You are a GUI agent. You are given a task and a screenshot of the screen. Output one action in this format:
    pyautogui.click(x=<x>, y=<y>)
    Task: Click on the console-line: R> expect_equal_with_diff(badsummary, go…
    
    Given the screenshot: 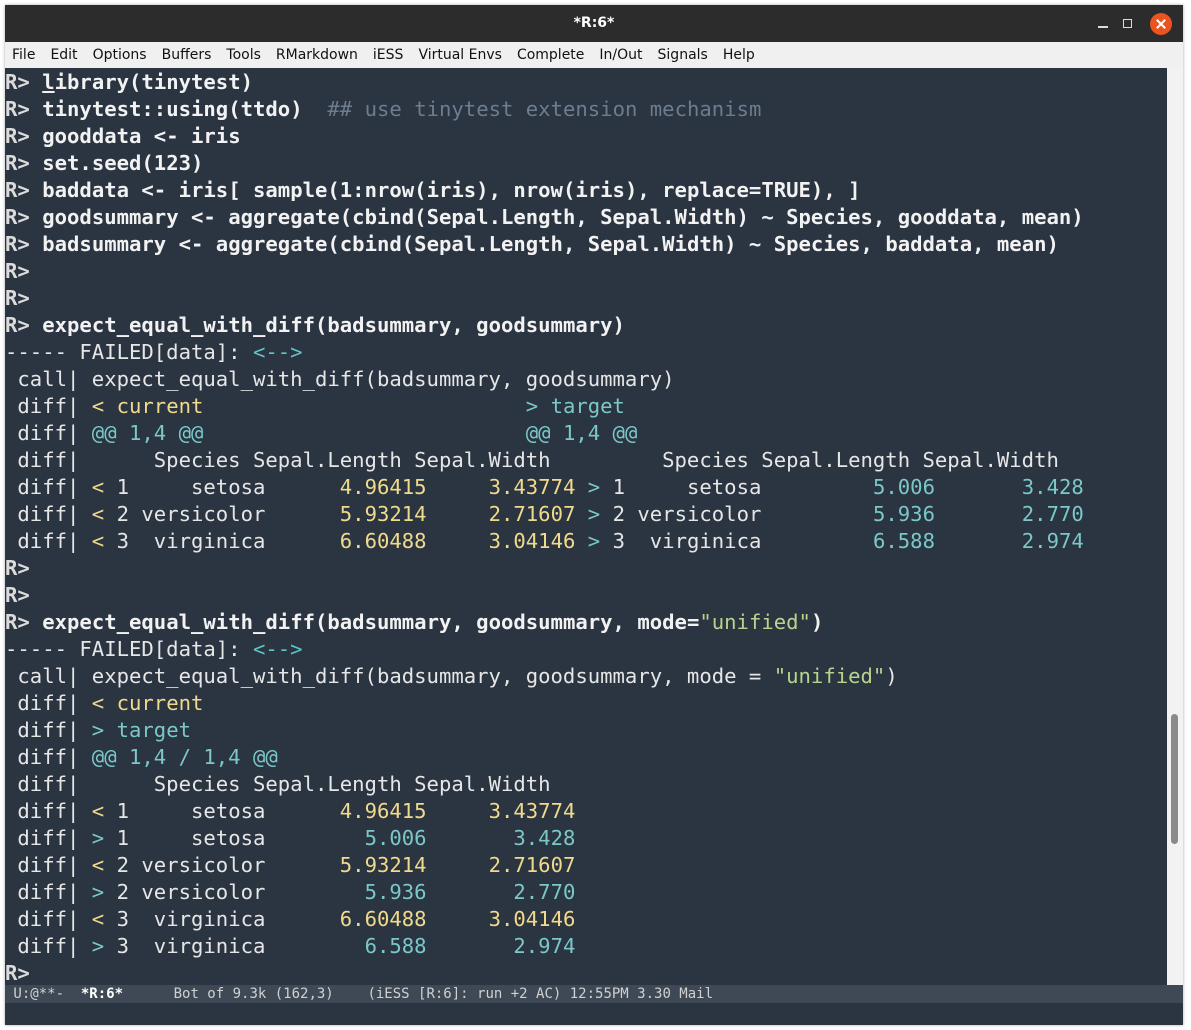 What is the action you would take?
    pyautogui.click(x=544, y=325)
    